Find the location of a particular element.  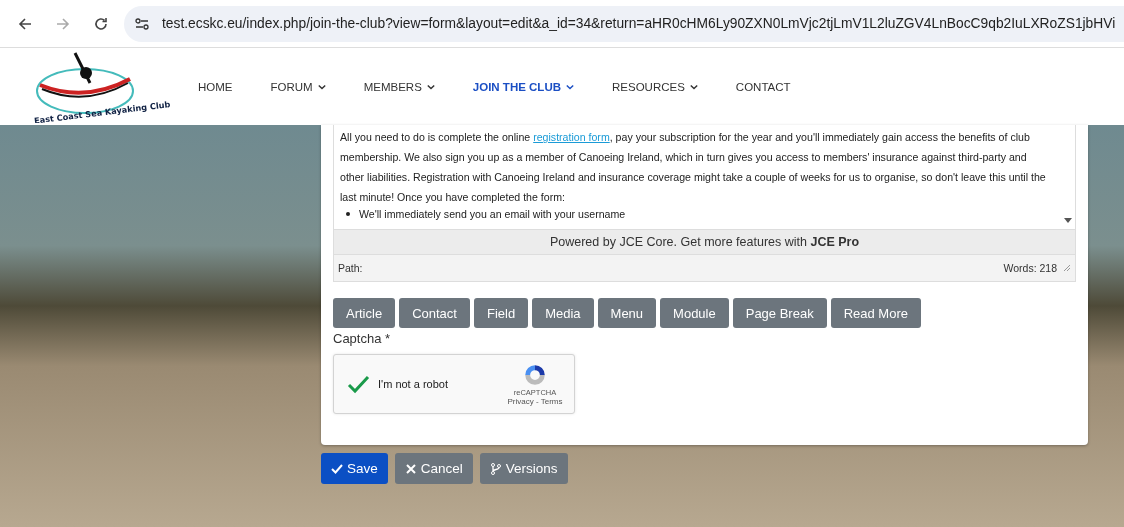

insert-button: Article is located at coordinates (364, 313).